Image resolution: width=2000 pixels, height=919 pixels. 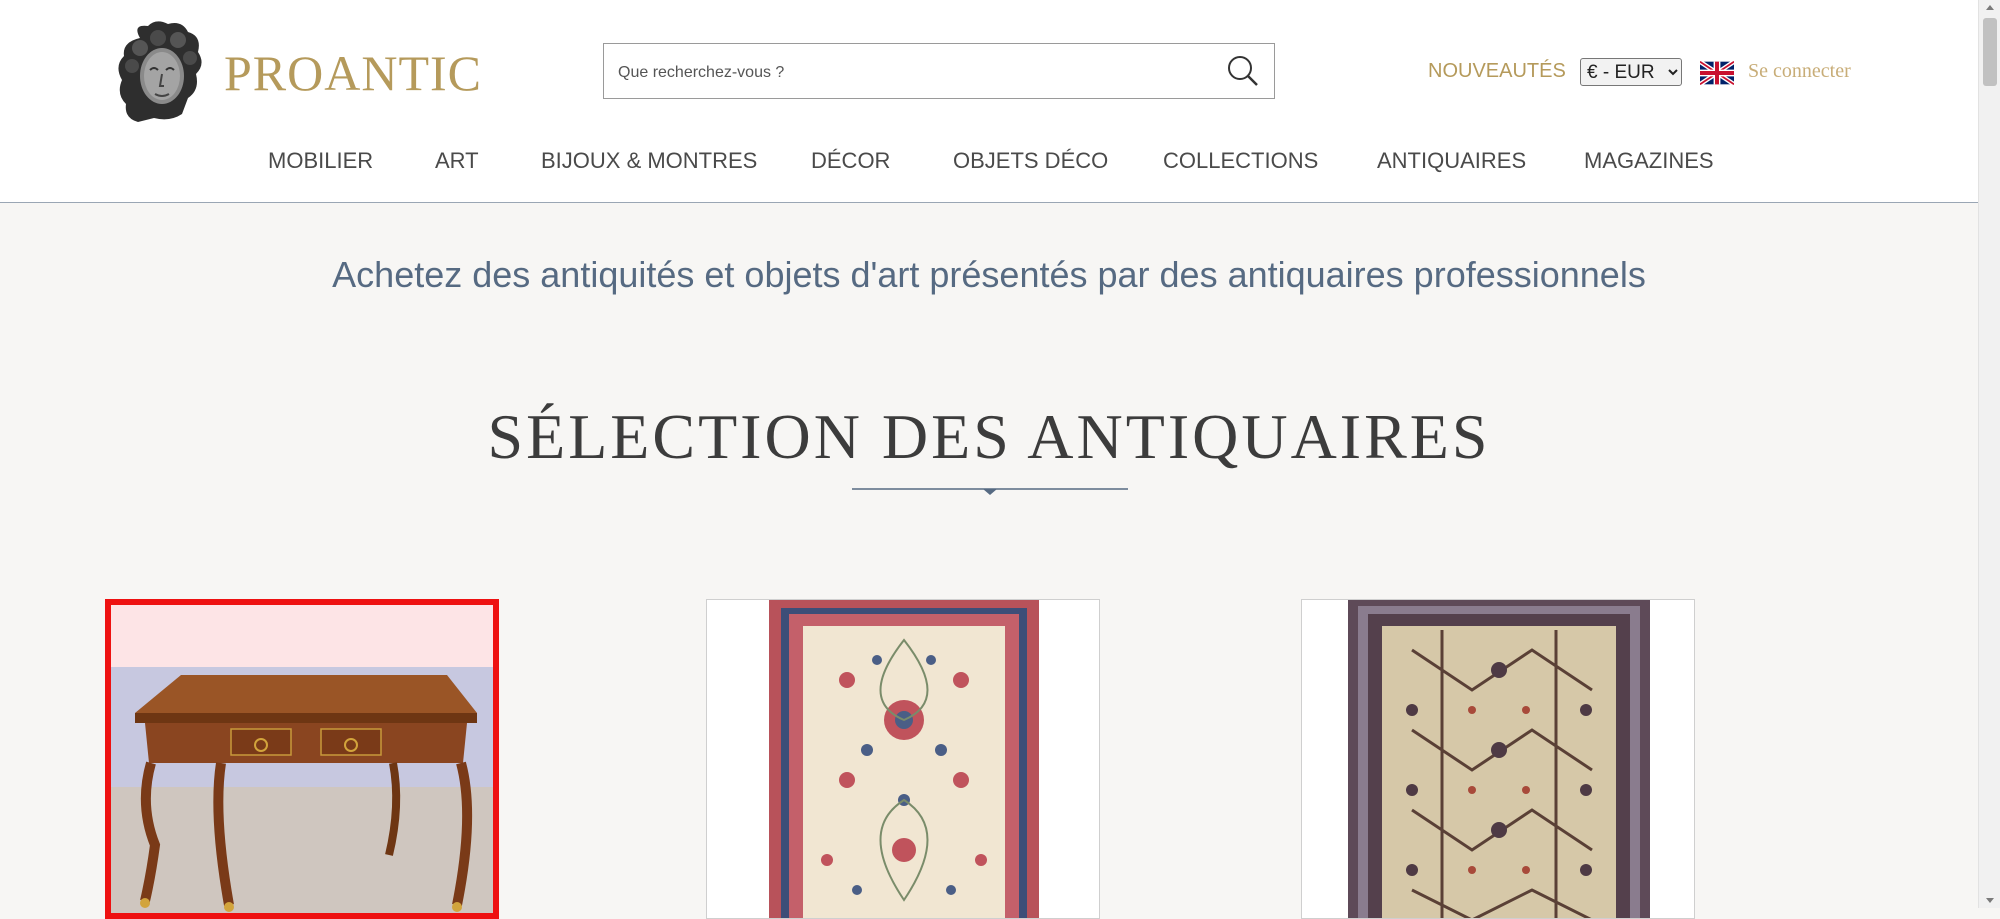 I want to click on page-scrollbar, so click(x=1989, y=454).